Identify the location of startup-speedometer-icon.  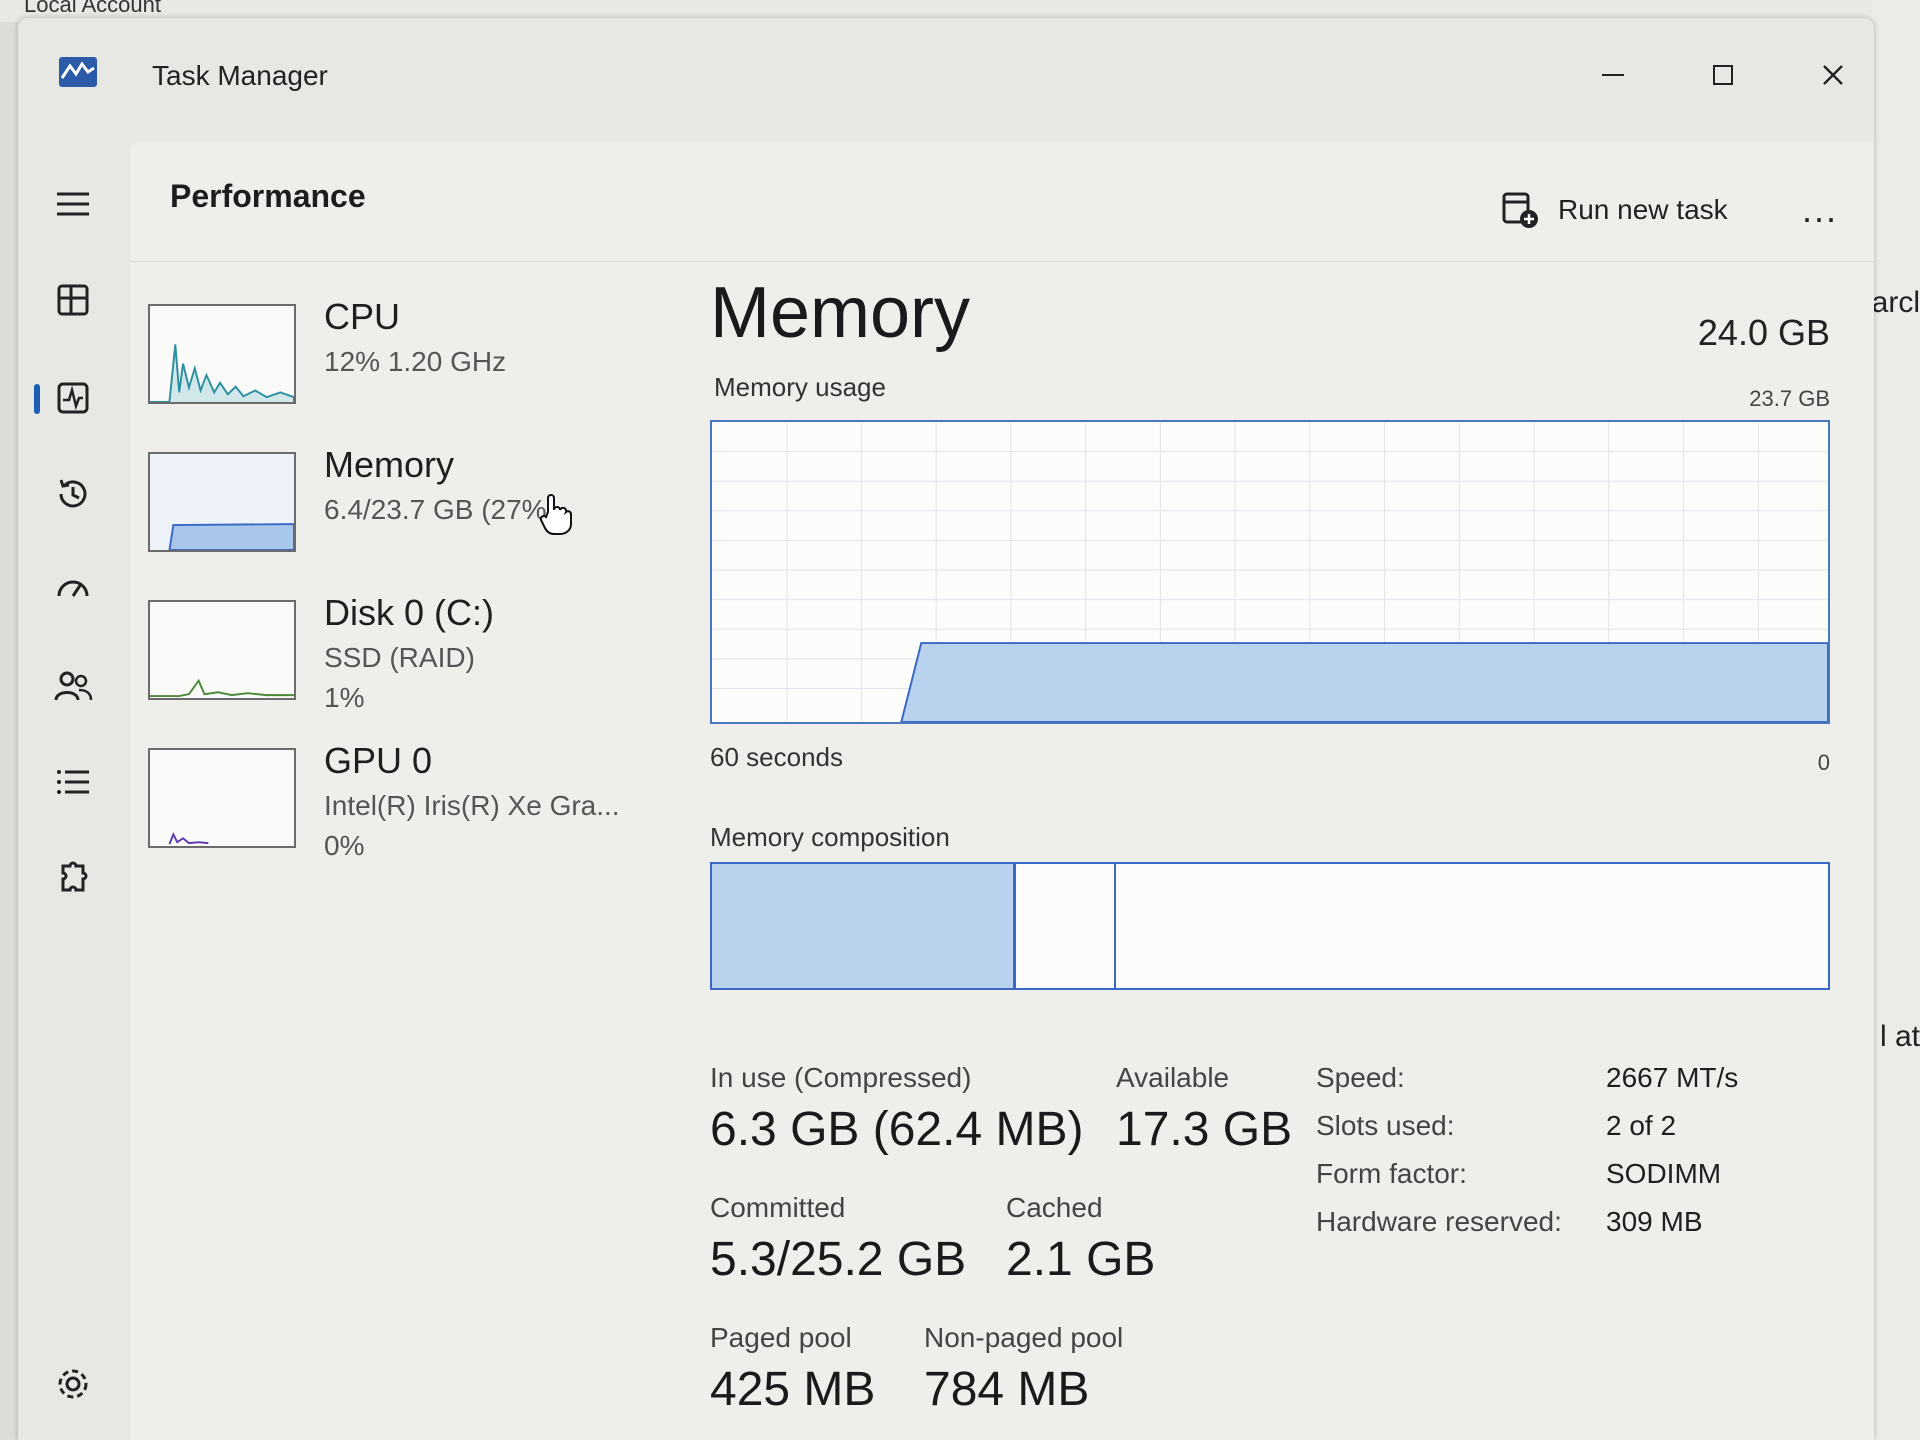
(73, 588).